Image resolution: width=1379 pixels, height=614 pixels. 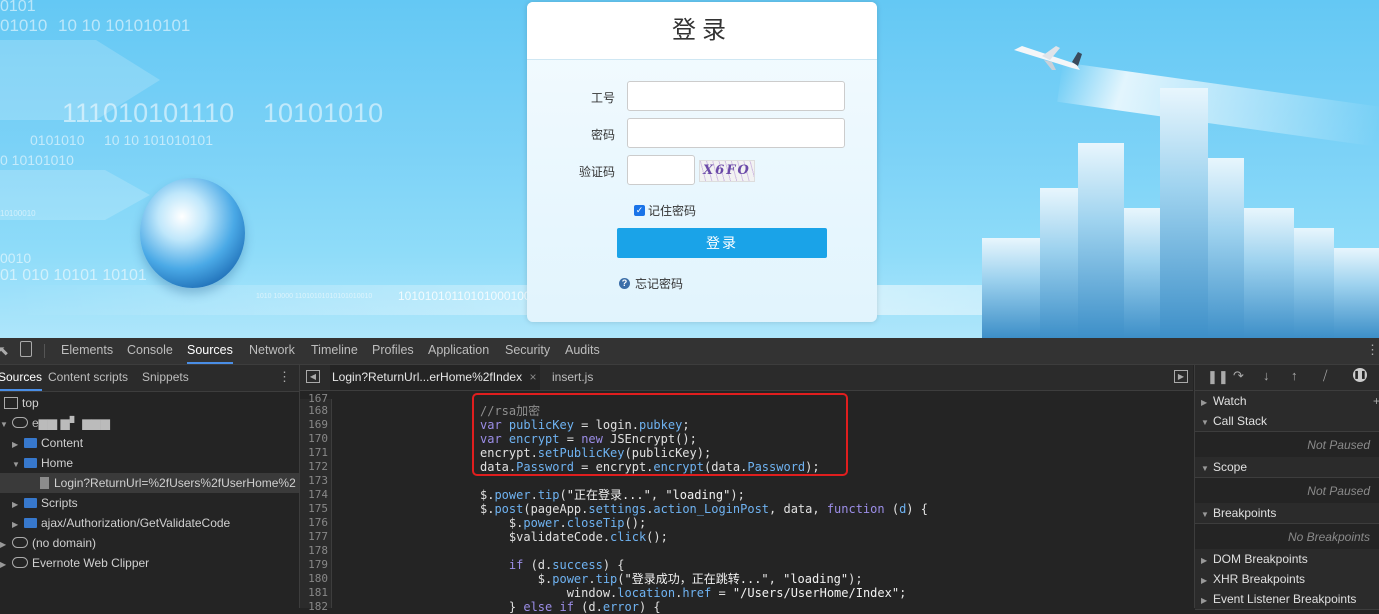 I want to click on remember-password: ✓ 记住密码, so click(x=665, y=210).